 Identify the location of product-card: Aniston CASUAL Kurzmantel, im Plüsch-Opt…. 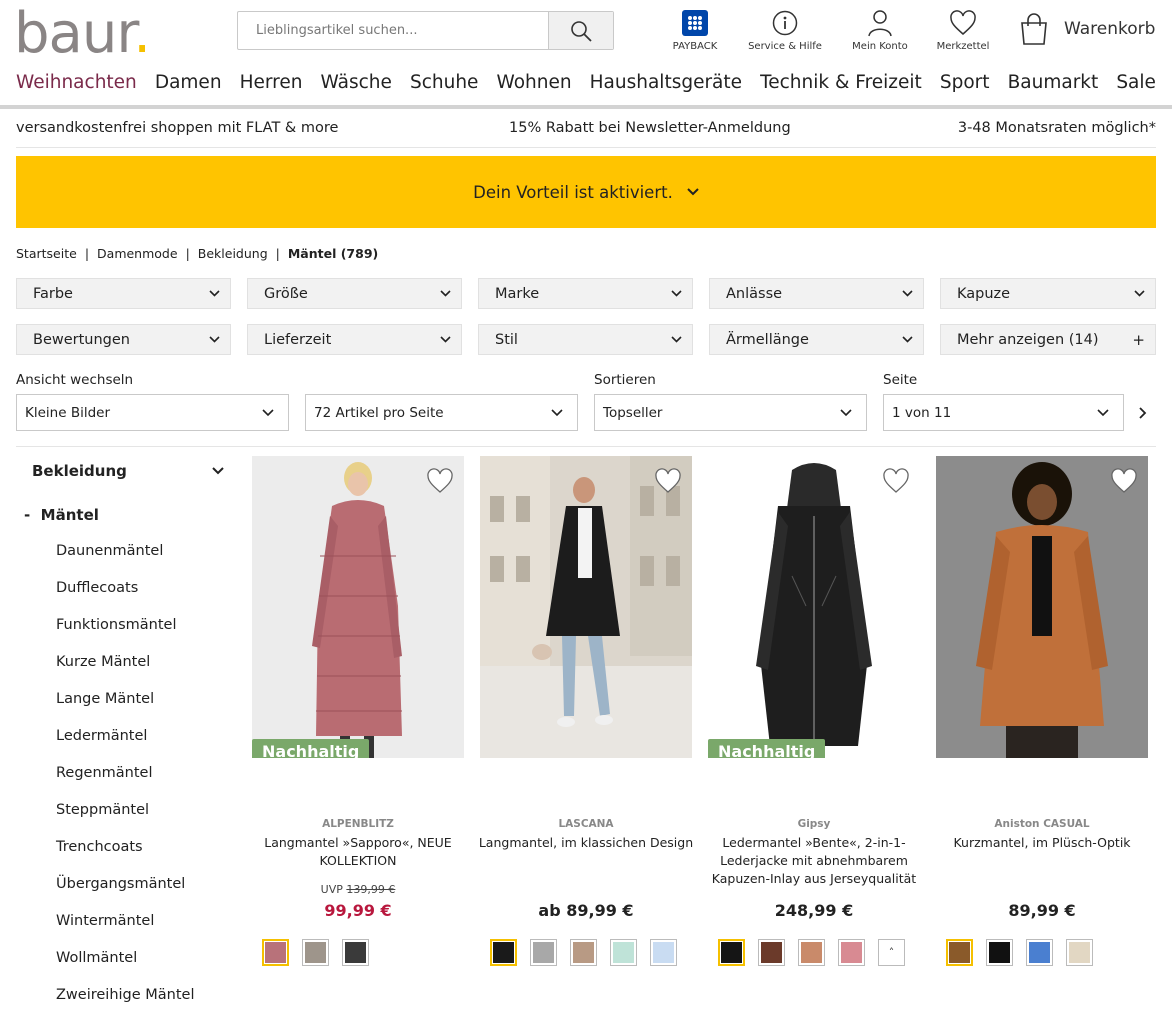
(1042, 711).